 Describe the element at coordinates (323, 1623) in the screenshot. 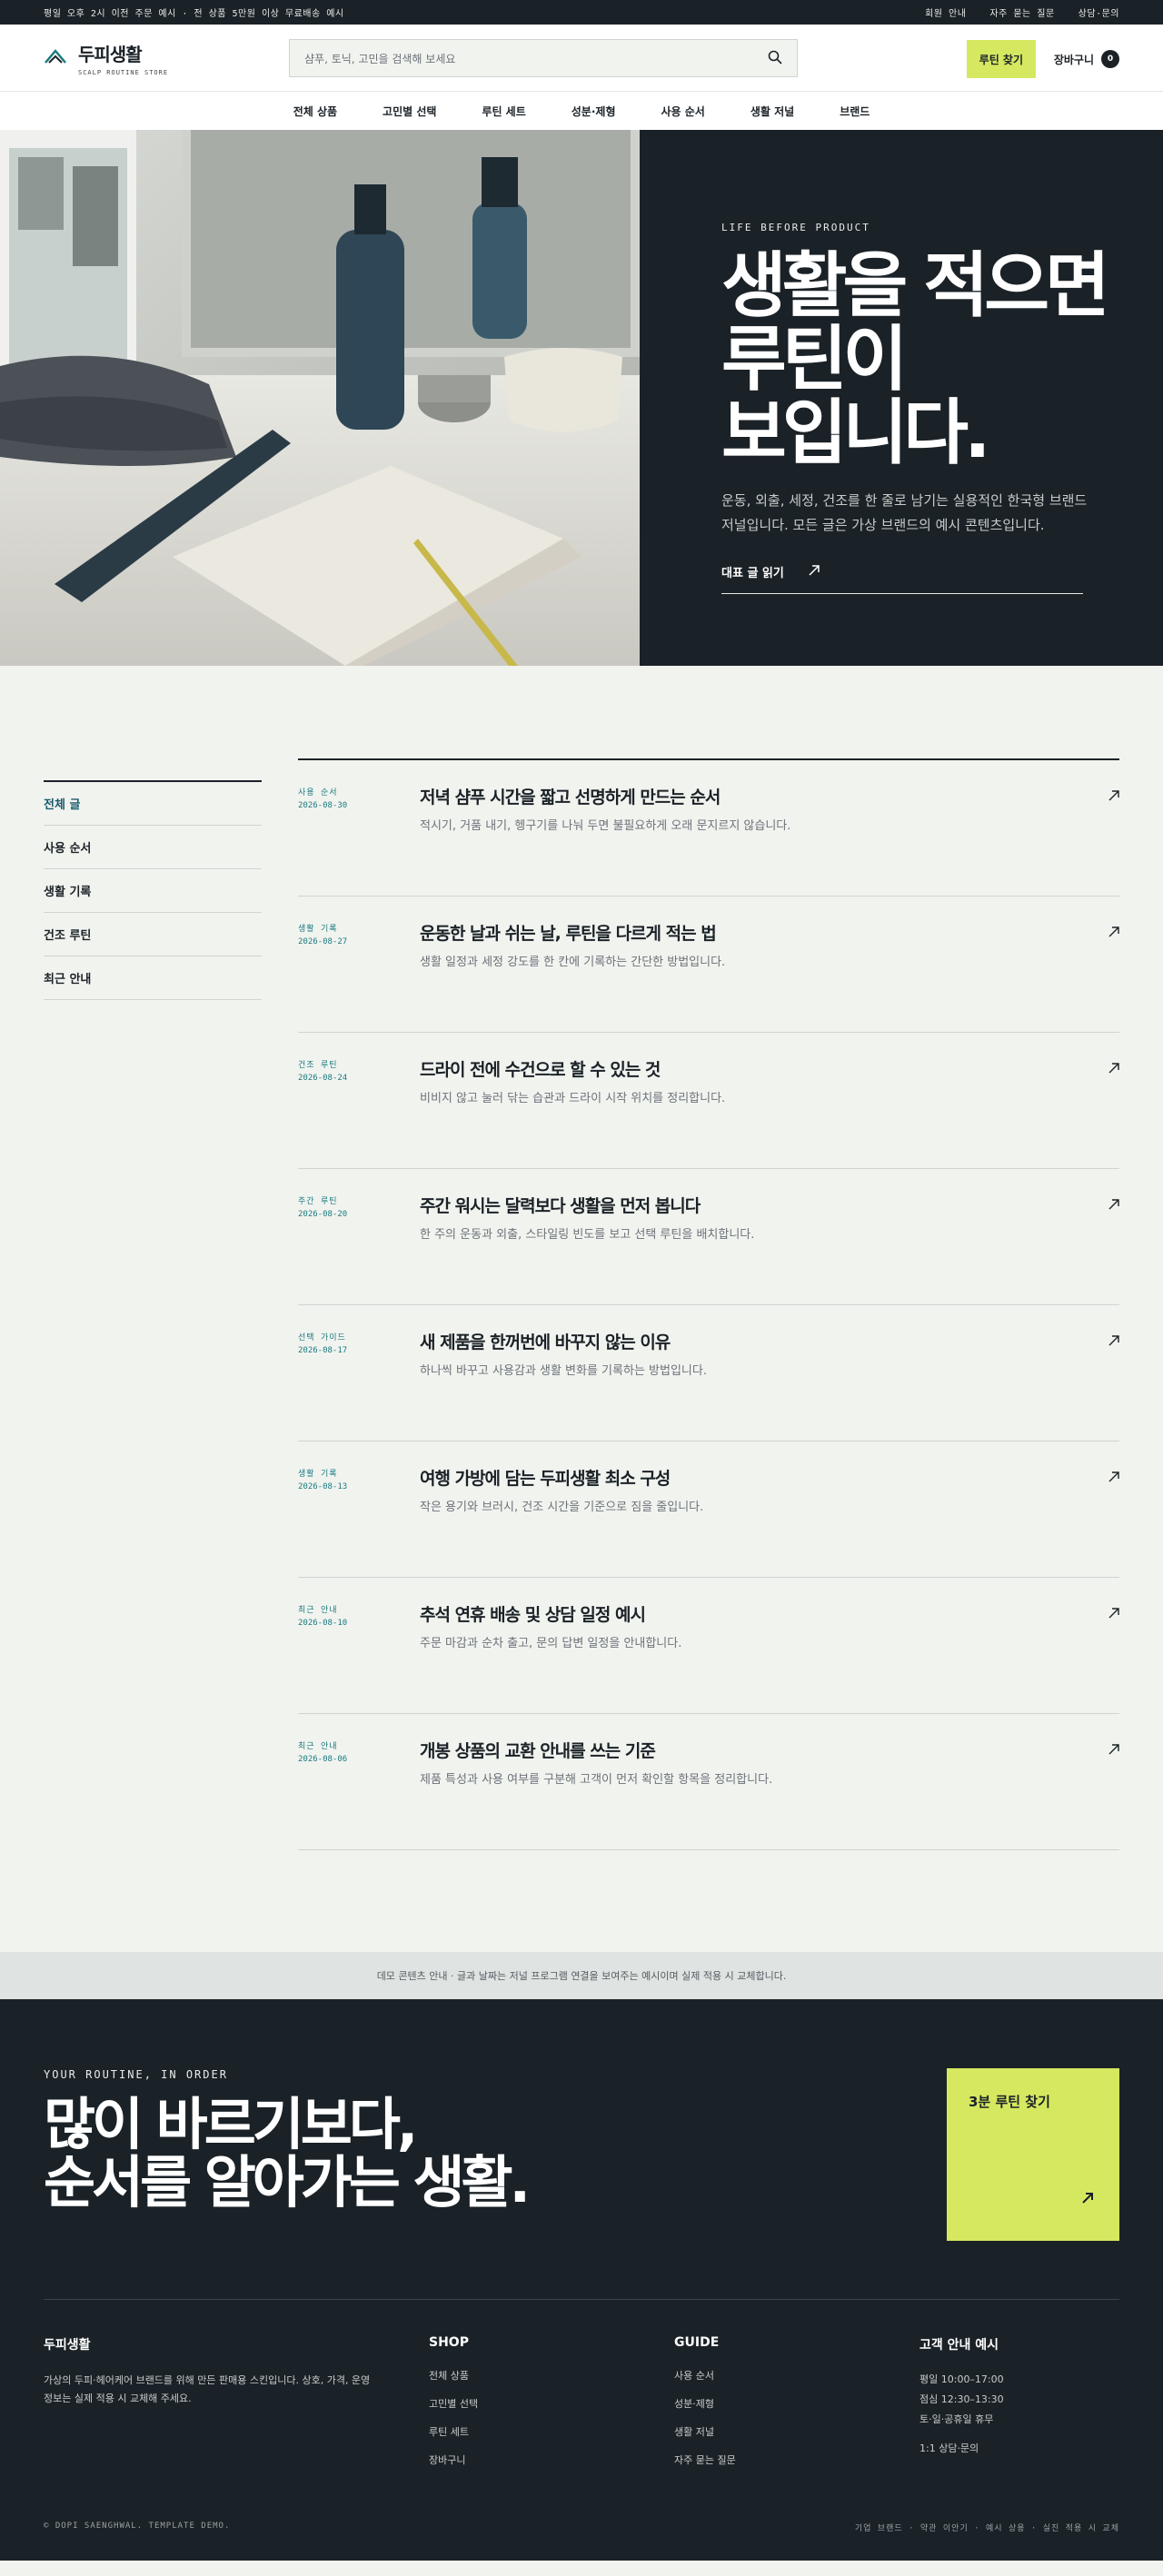

I see `article-date: 2026-08-10` at that location.